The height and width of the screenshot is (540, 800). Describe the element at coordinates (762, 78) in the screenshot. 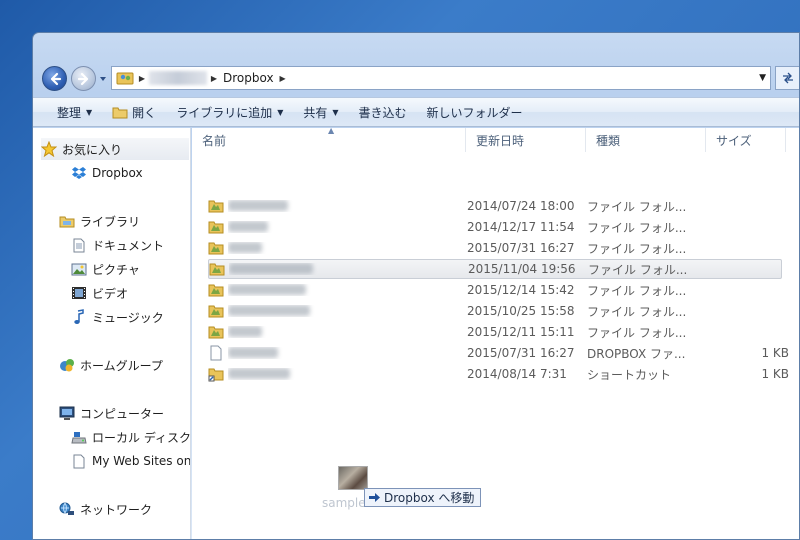

I see `address-dropdown-icon: ▼` at that location.